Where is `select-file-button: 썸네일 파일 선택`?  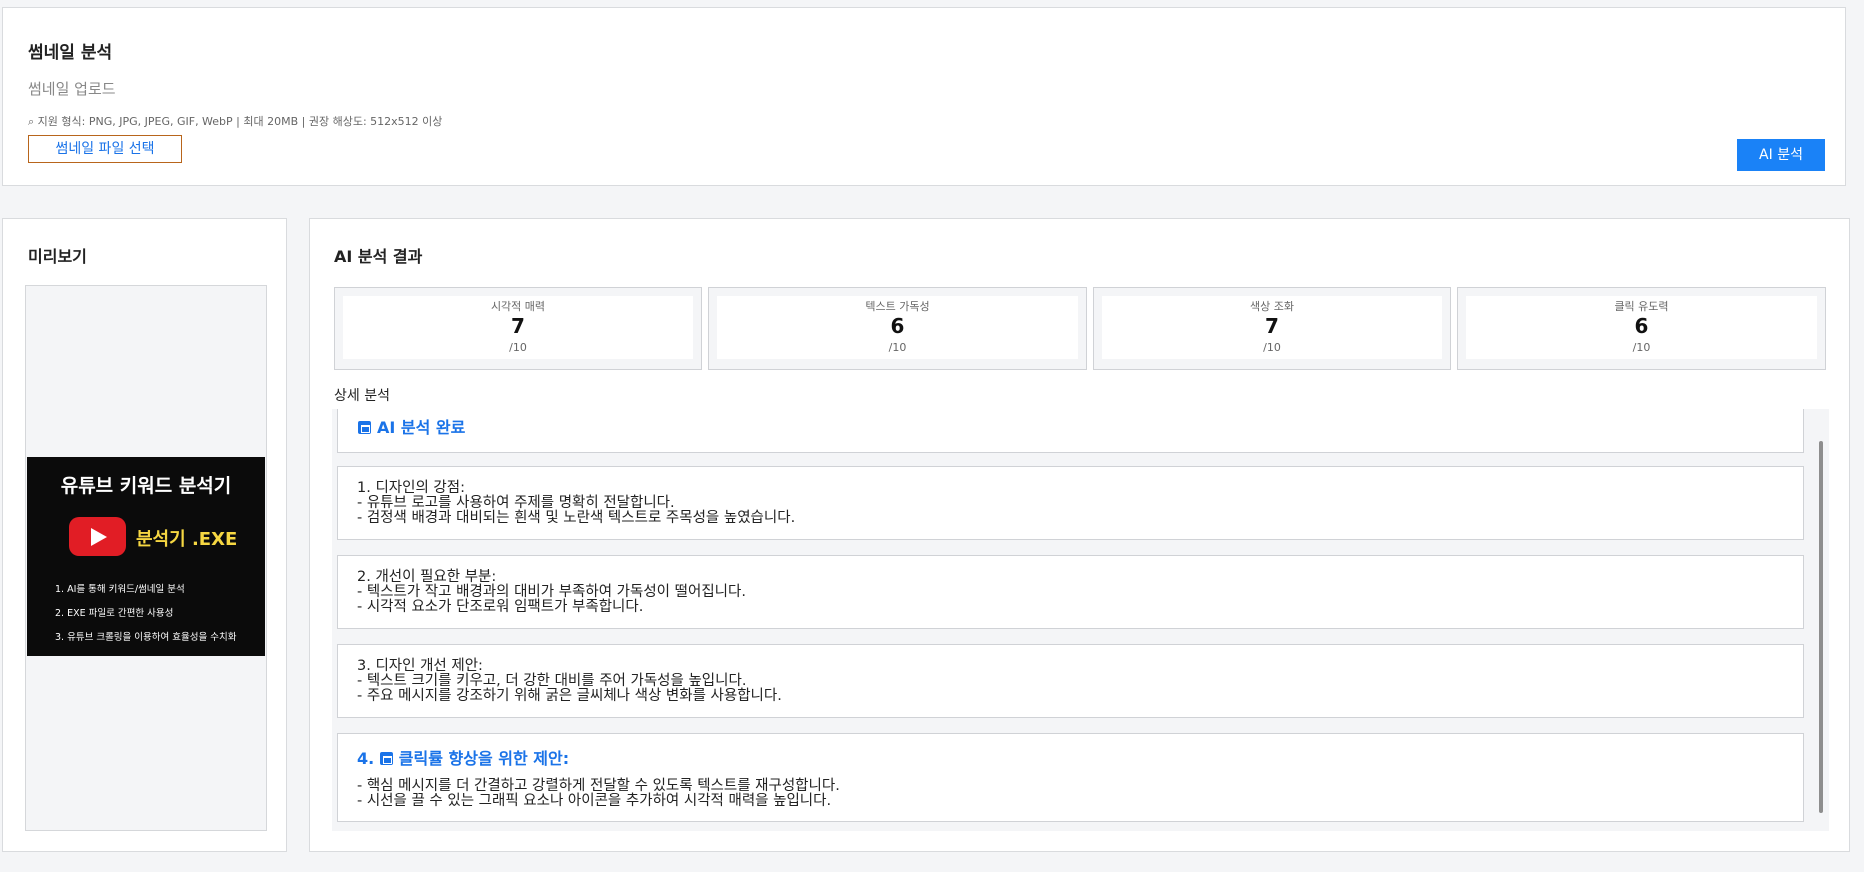 select-file-button: 썸네일 파일 선택 is located at coordinates (105, 149).